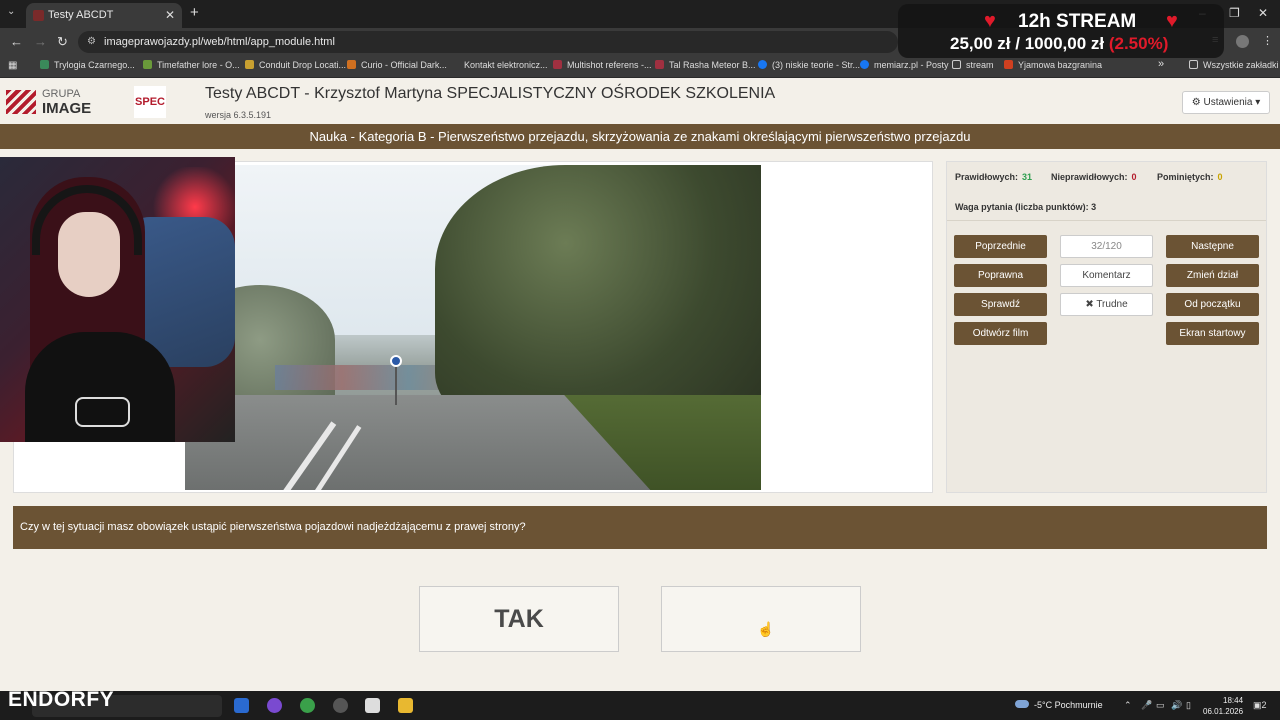 Image resolution: width=1280 pixels, height=720 pixels. What do you see at coordinates (766, 629) in the screenshot?
I see `hand-cursor-icon: ☝` at bounding box center [766, 629].